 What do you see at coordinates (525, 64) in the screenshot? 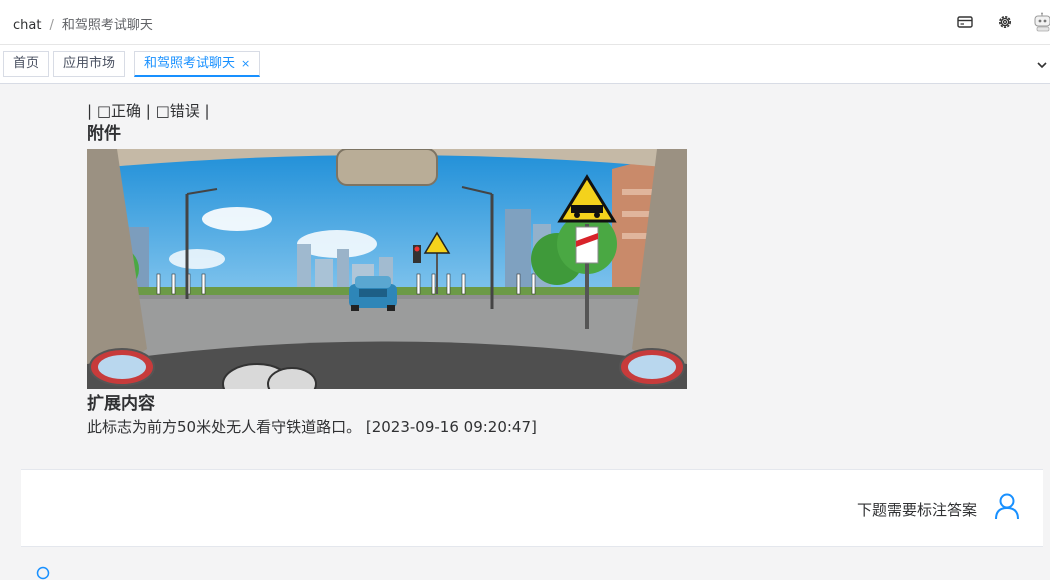
I see `tabs-bar: 首页 应用市场 和驾照考试聊天 ×` at bounding box center [525, 64].